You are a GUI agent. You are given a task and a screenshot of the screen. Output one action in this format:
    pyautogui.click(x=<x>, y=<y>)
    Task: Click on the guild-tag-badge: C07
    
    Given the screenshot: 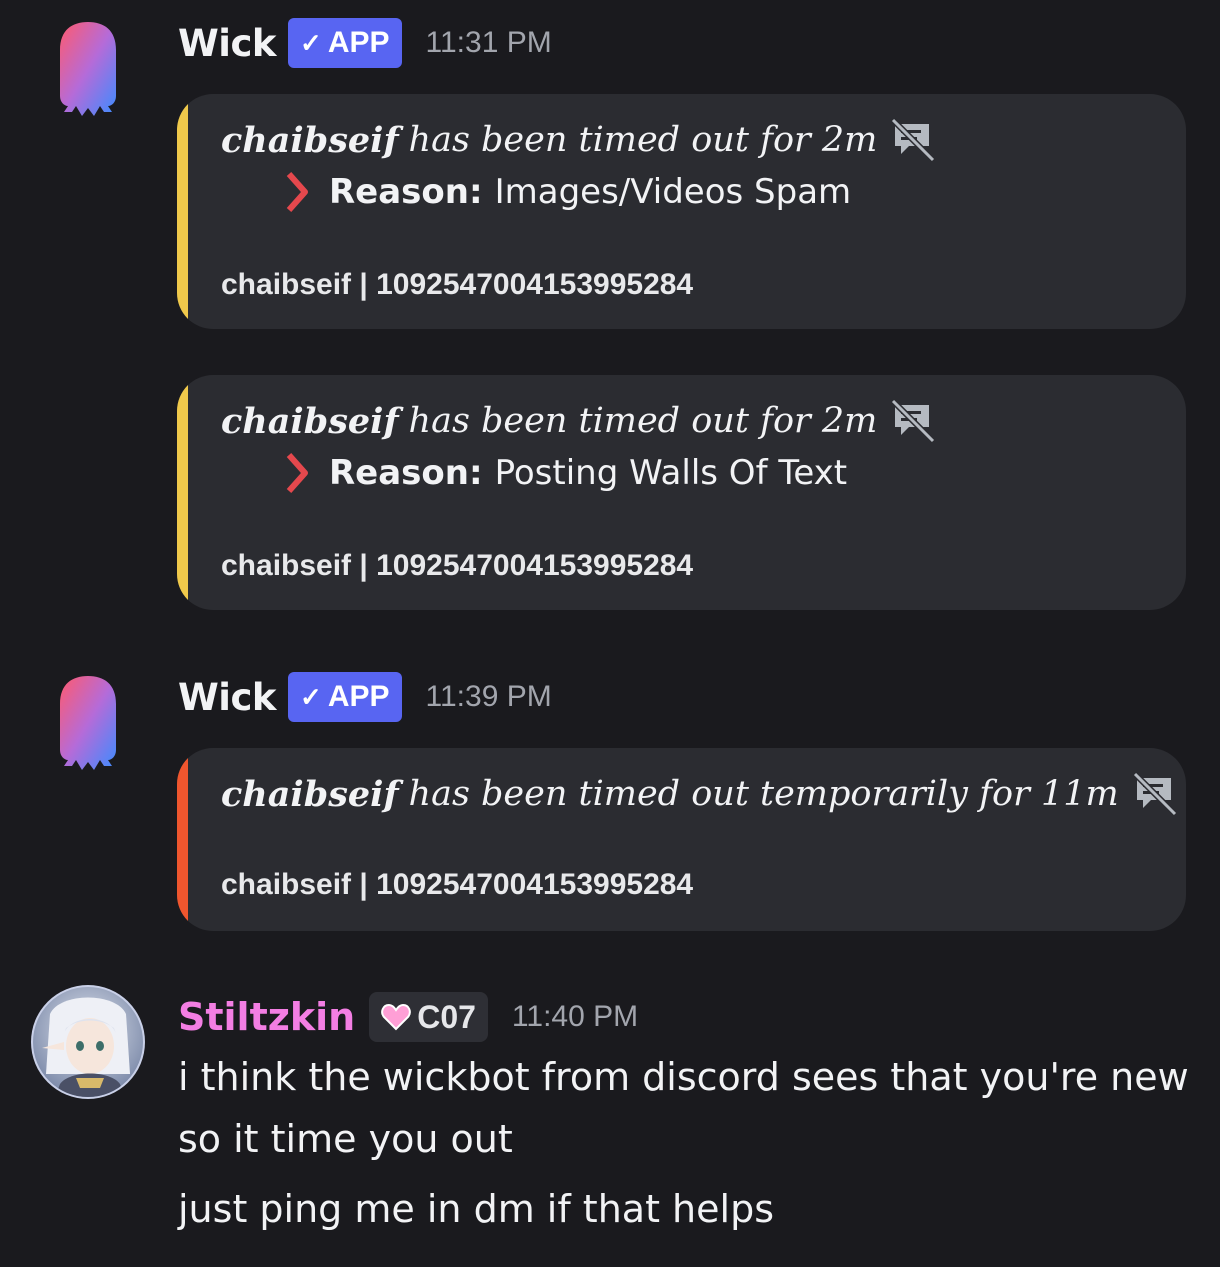 What is the action you would take?
    pyautogui.click(x=428, y=1017)
    